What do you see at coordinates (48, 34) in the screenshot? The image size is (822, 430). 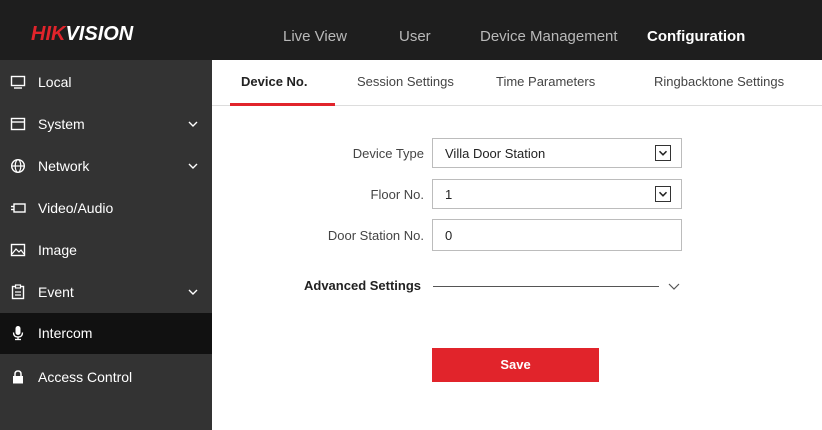 I see `logo-hik: HIK` at bounding box center [48, 34].